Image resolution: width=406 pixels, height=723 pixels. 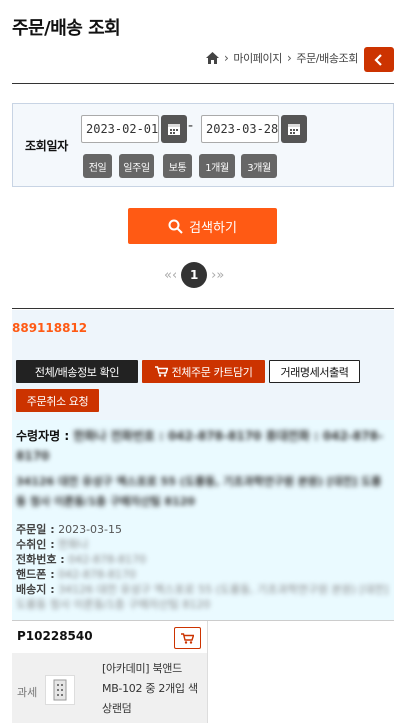 What do you see at coordinates (120, 129) in the screenshot?
I see `start-date-input: 2023-02-01` at bounding box center [120, 129].